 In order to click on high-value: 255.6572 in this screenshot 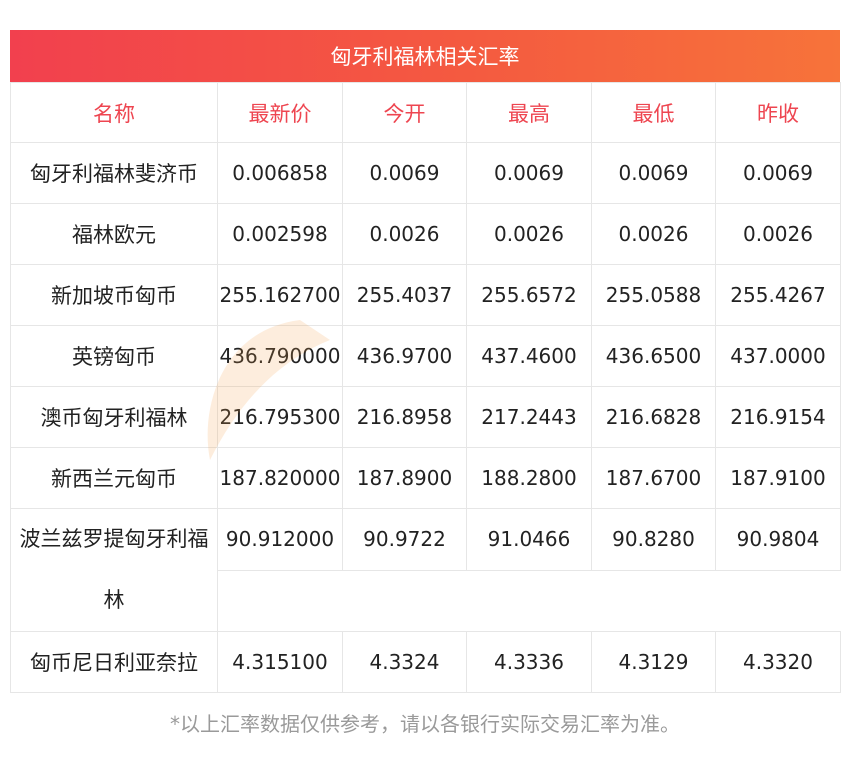, I will do `click(529, 295)`.